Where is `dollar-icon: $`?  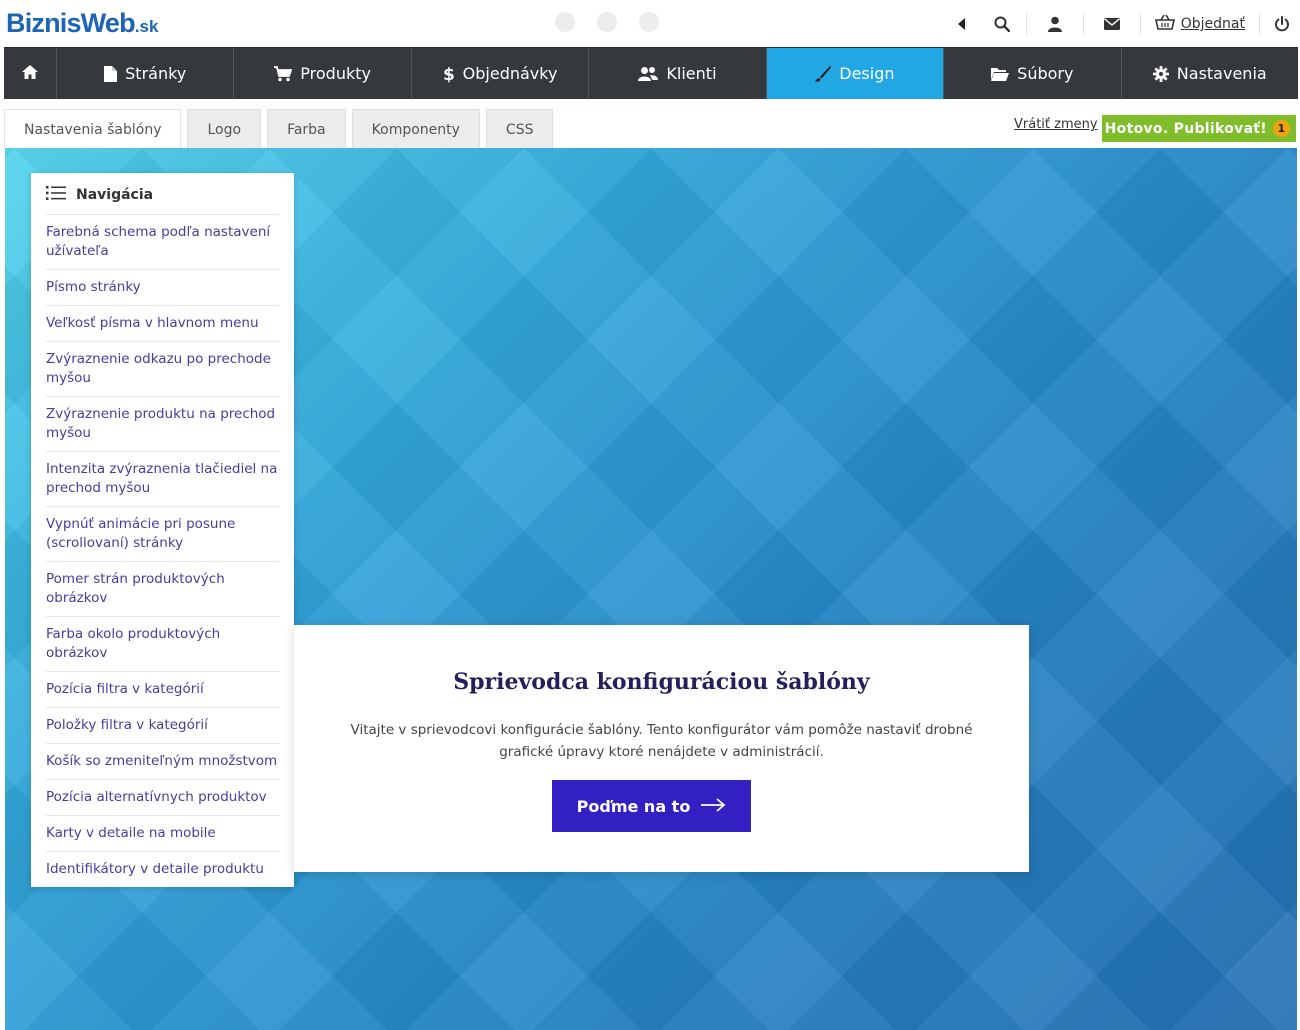
dollar-icon: $ is located at coordinates (449, 74).